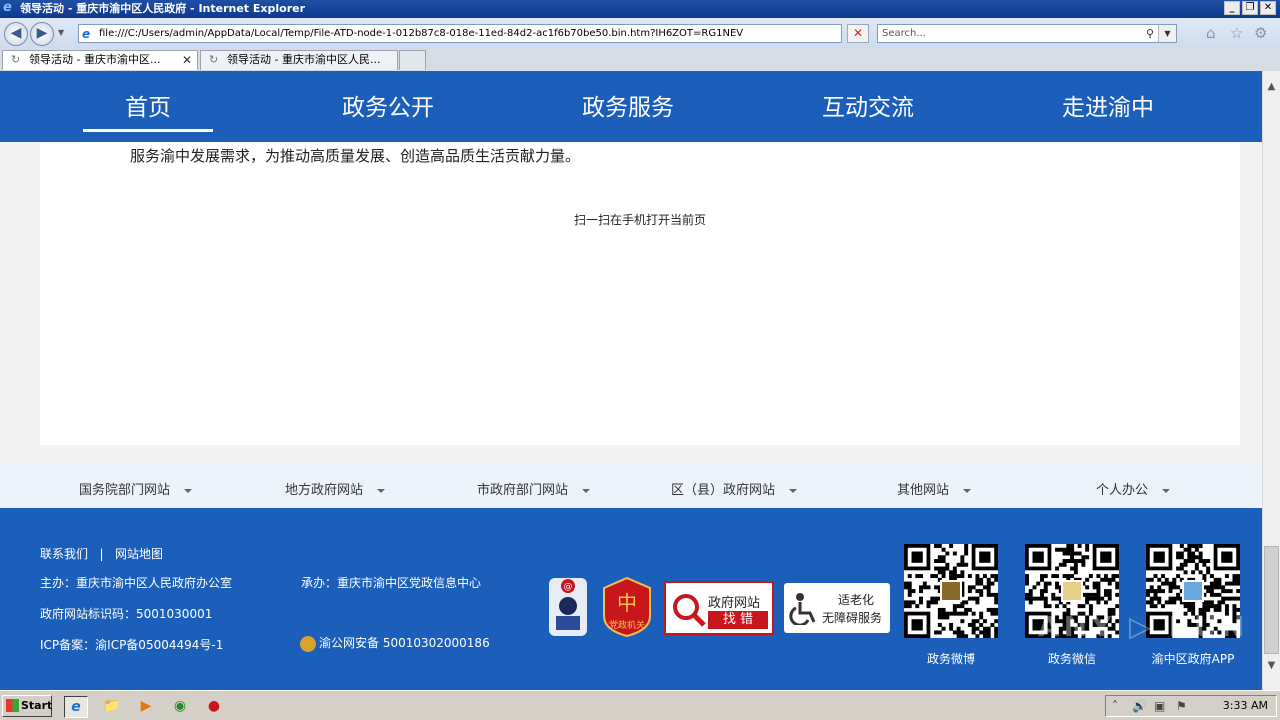 The width and height of the screenshot is (1280, 720). Describe the element at coordinates (1150, 33) in the screenshot. I see `search-icon: ⚲` at that location.